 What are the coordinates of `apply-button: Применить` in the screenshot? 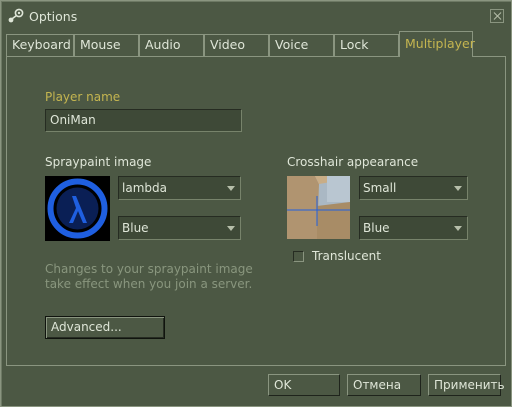 It's located at (466, 385).